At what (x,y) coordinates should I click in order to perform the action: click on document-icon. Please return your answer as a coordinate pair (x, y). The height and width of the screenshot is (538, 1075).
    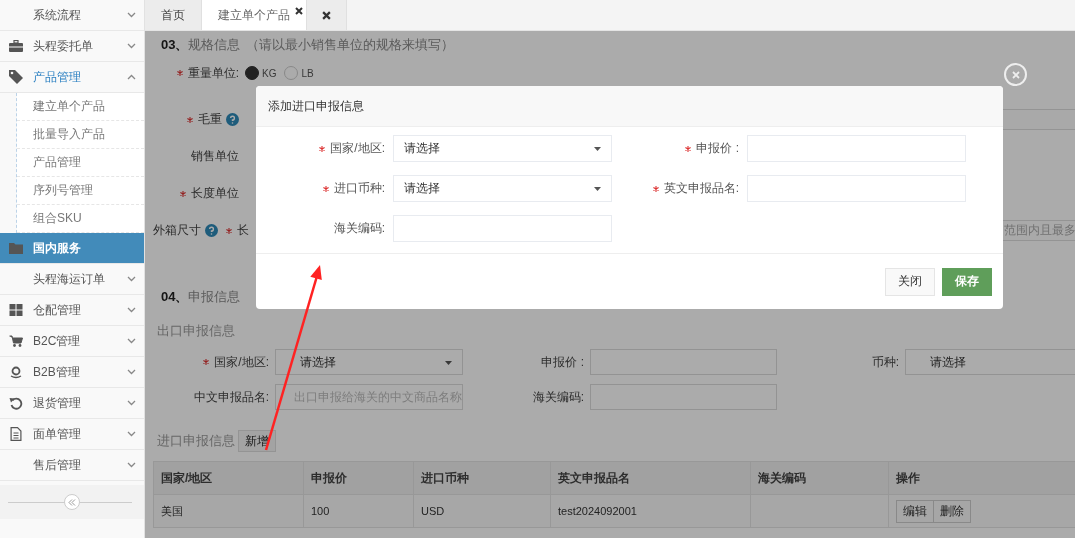
    Looking at the image, I should click on (16, 434).